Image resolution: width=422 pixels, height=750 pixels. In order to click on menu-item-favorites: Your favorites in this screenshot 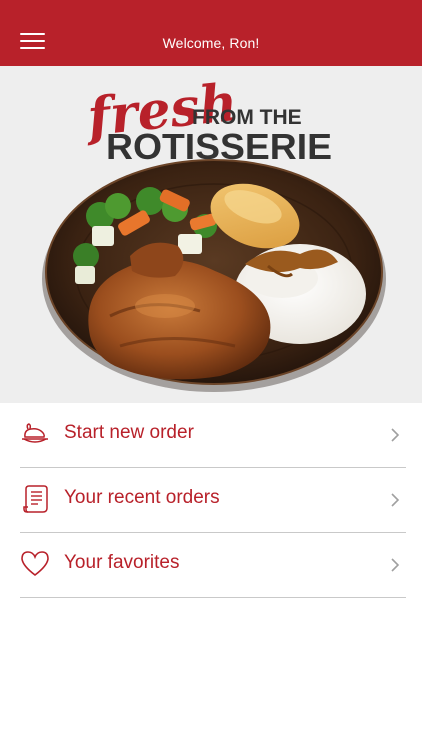, I will do `click(213, 565)`.